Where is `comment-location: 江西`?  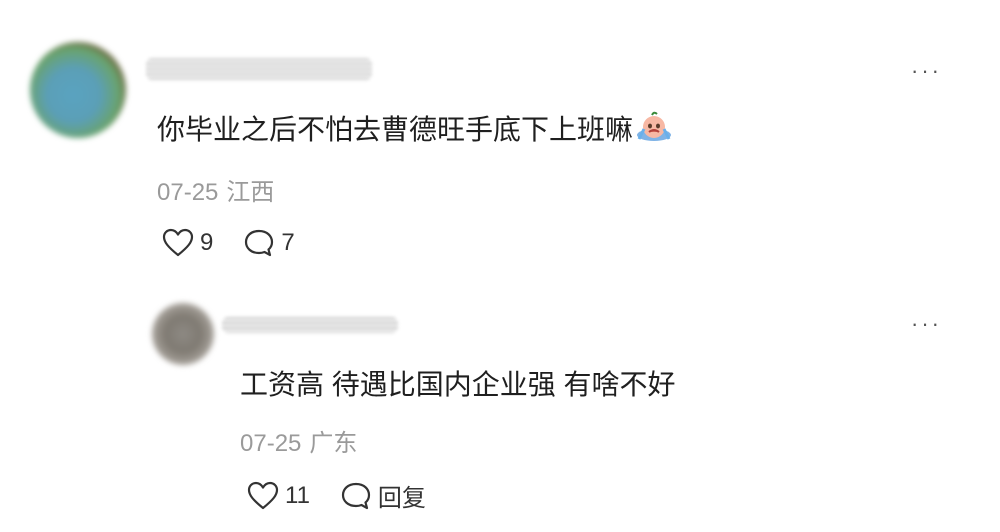
comment-location: 江西 is located at coordinates (250, 192).